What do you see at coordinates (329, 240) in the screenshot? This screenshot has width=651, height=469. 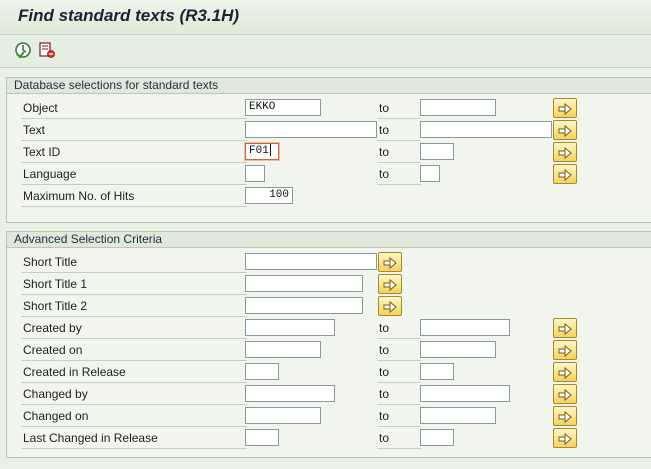 I see `group-title-advanced: Advanced Selection Criteria` at bounding box center [329, 240].